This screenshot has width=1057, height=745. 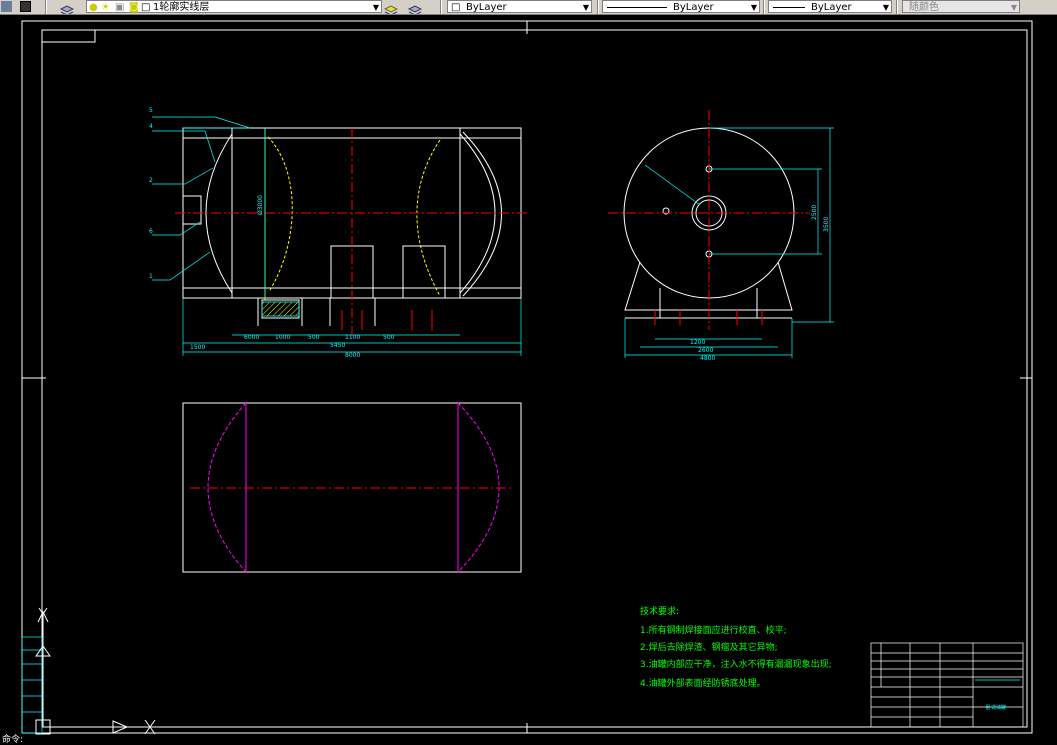 I want to click on color-swatch: □, so click(x=456, y=7).